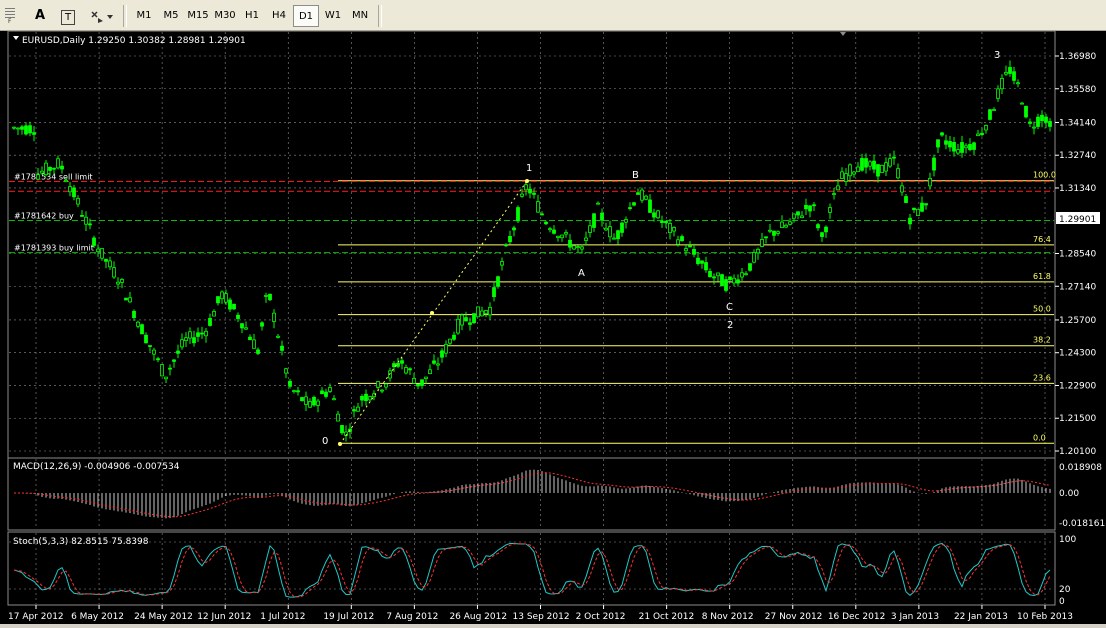 The height and width of the screenshot is (628, 1106). Describe the element at coordinates (198, 16) in the screenshot. I see `tab-timeframe-m15: M15` at that location.